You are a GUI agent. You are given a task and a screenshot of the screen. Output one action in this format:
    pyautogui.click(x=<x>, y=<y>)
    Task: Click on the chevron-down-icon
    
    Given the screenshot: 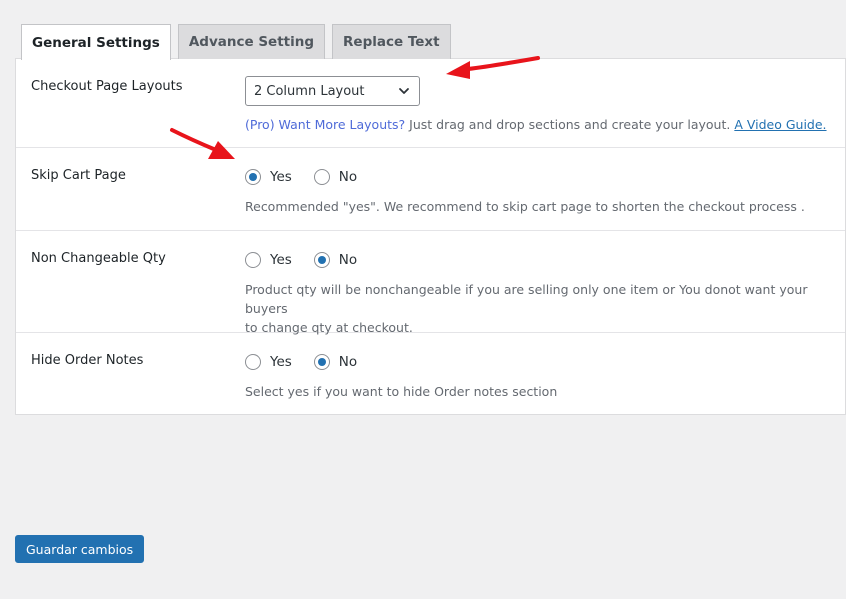 What is the action you would take?
    pyautogui.click(x=404, y=91)
    